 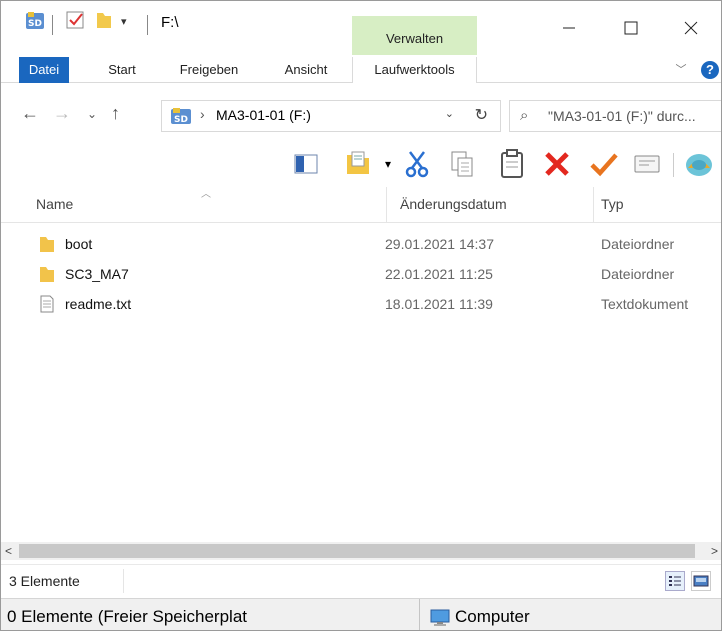 What do you see at coordinates (206, 194) in the screenshot?
I see `sort-ascending-icon: ︿` at bounding box center [206, 194].